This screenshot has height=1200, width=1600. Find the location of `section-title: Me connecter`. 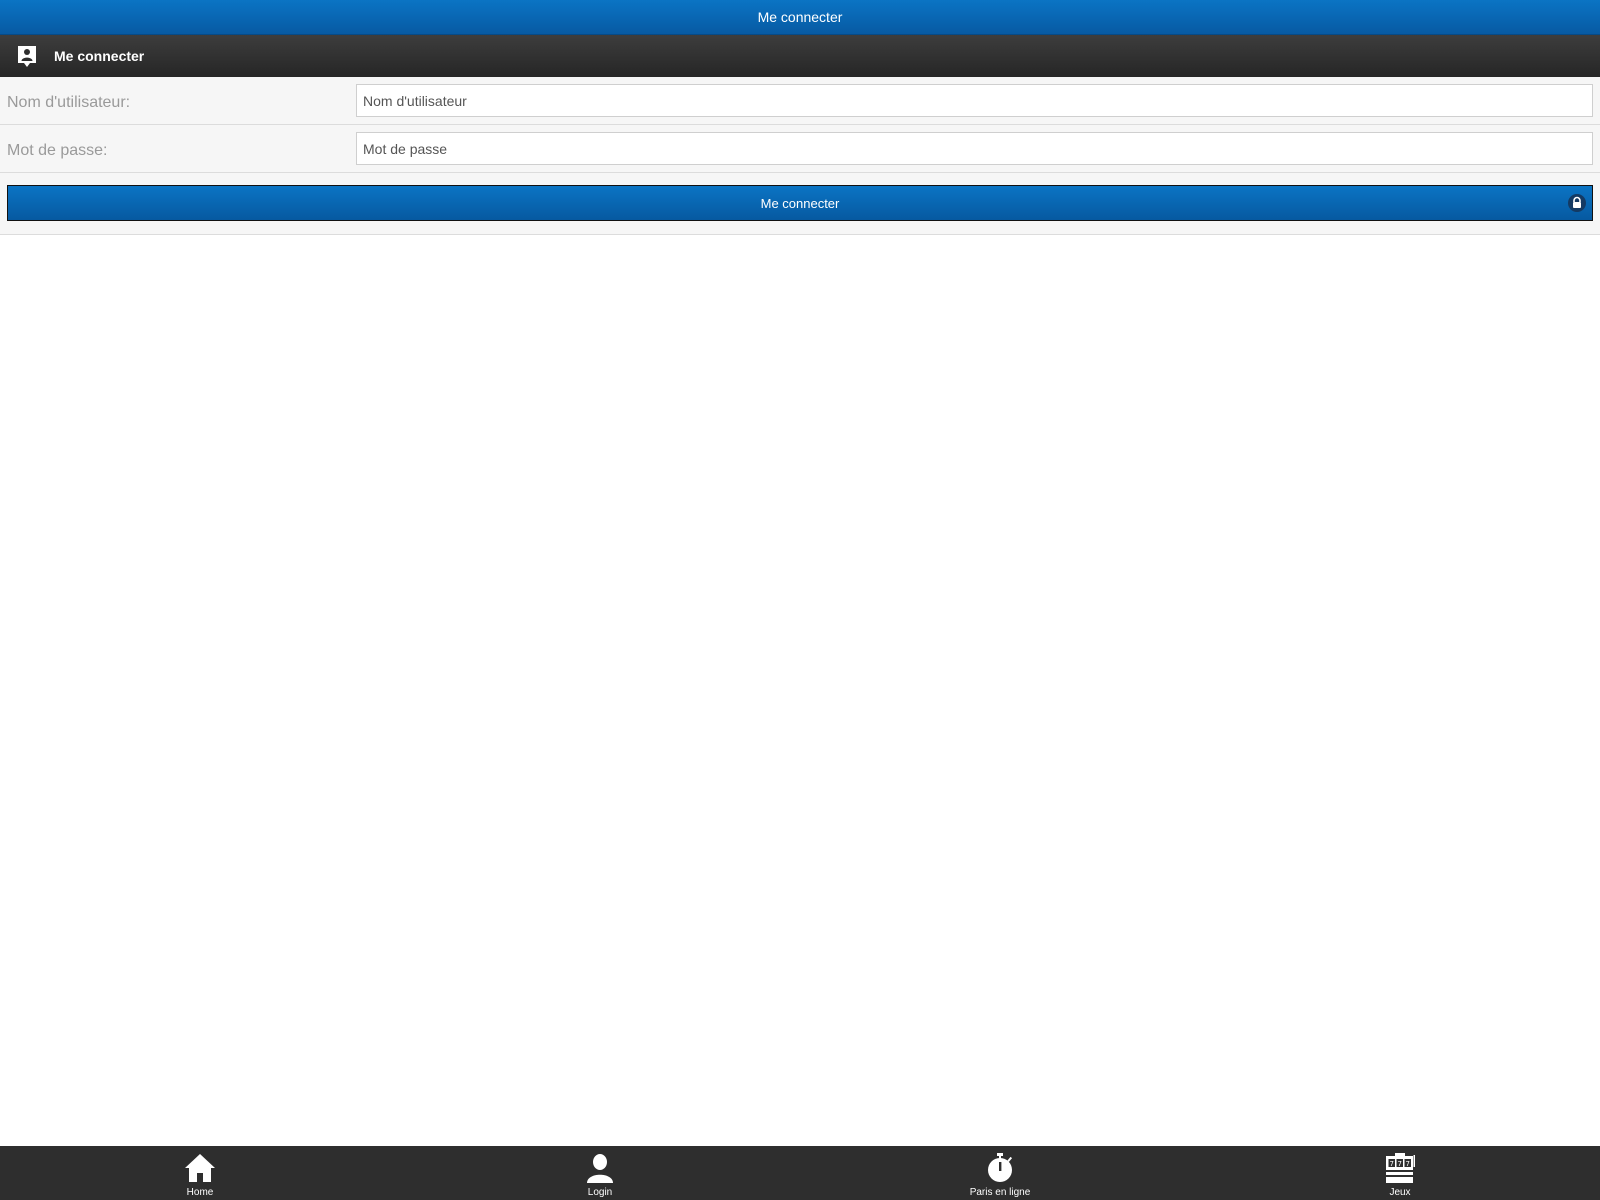

section-title: Me connecter is located at coordinates (99, 56).